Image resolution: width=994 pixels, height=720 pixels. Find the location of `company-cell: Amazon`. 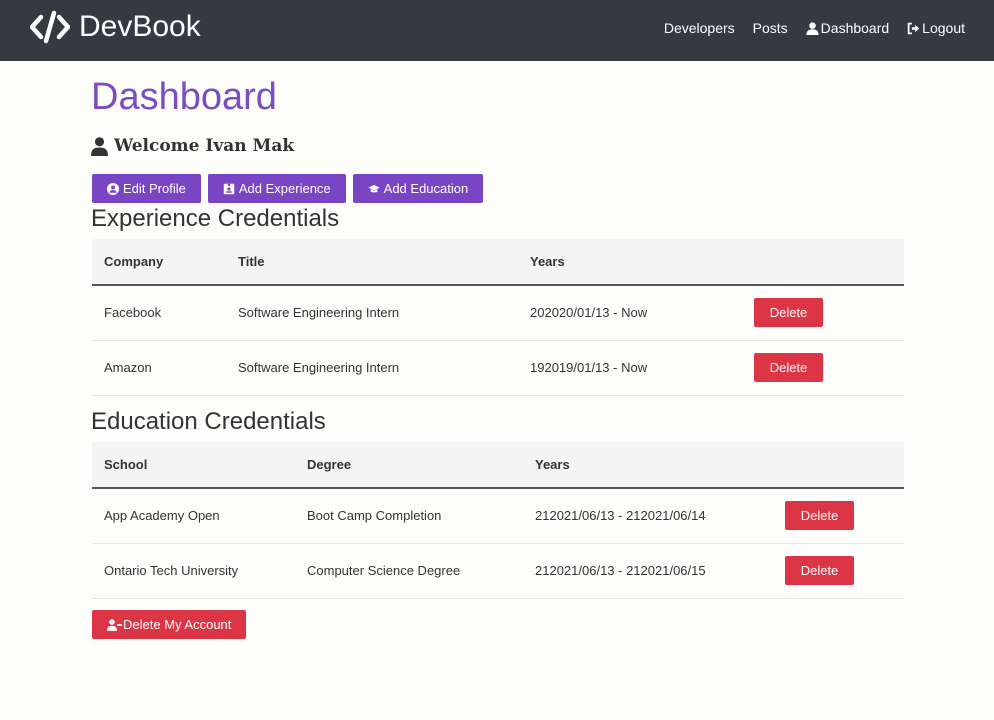

company-cell: Amazon is located at coordinates (159, 368).